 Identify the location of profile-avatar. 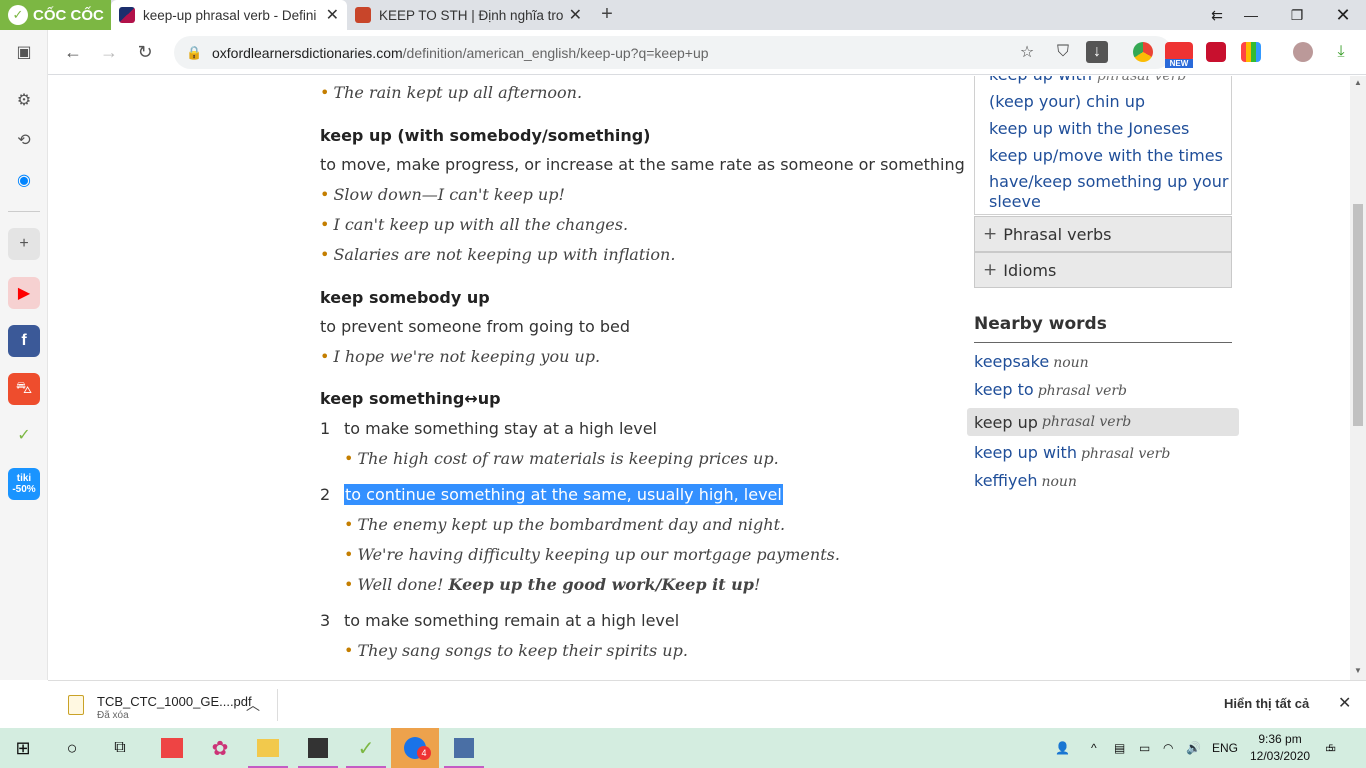
(1303, 52).